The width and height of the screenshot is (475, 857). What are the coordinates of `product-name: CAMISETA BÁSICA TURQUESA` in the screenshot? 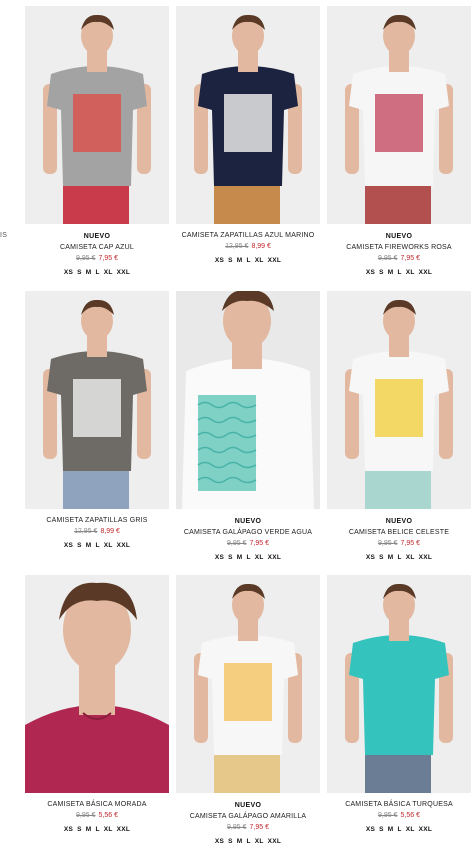 It's located at (399, 804).